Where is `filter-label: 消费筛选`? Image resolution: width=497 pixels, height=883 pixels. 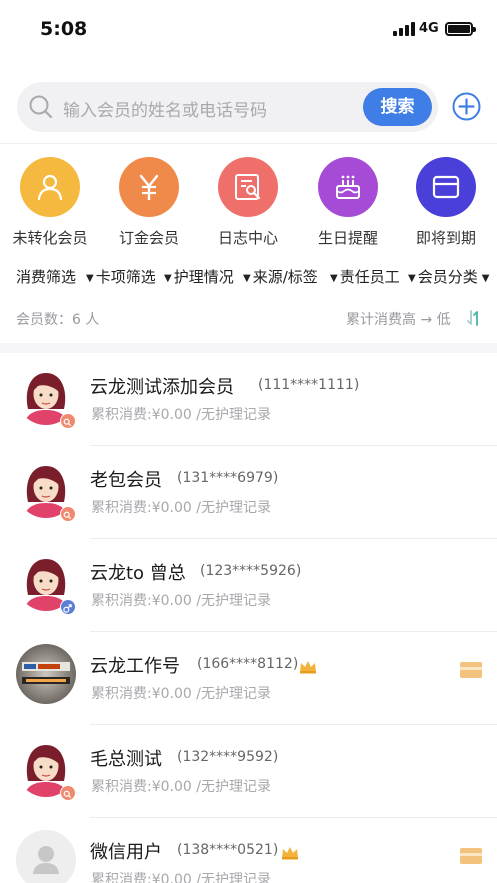 filter-label: 消费筛选 is located at coordinates (46, 277).